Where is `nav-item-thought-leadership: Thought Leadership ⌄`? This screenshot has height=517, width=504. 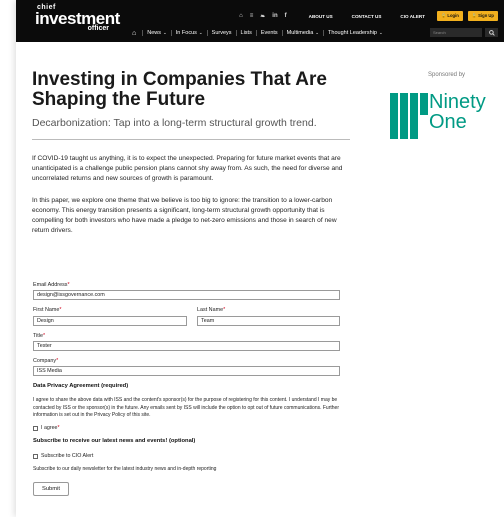
nav-item-thought-leadership: Thought Leadership ⌄ is located at coordinates (355, 33).